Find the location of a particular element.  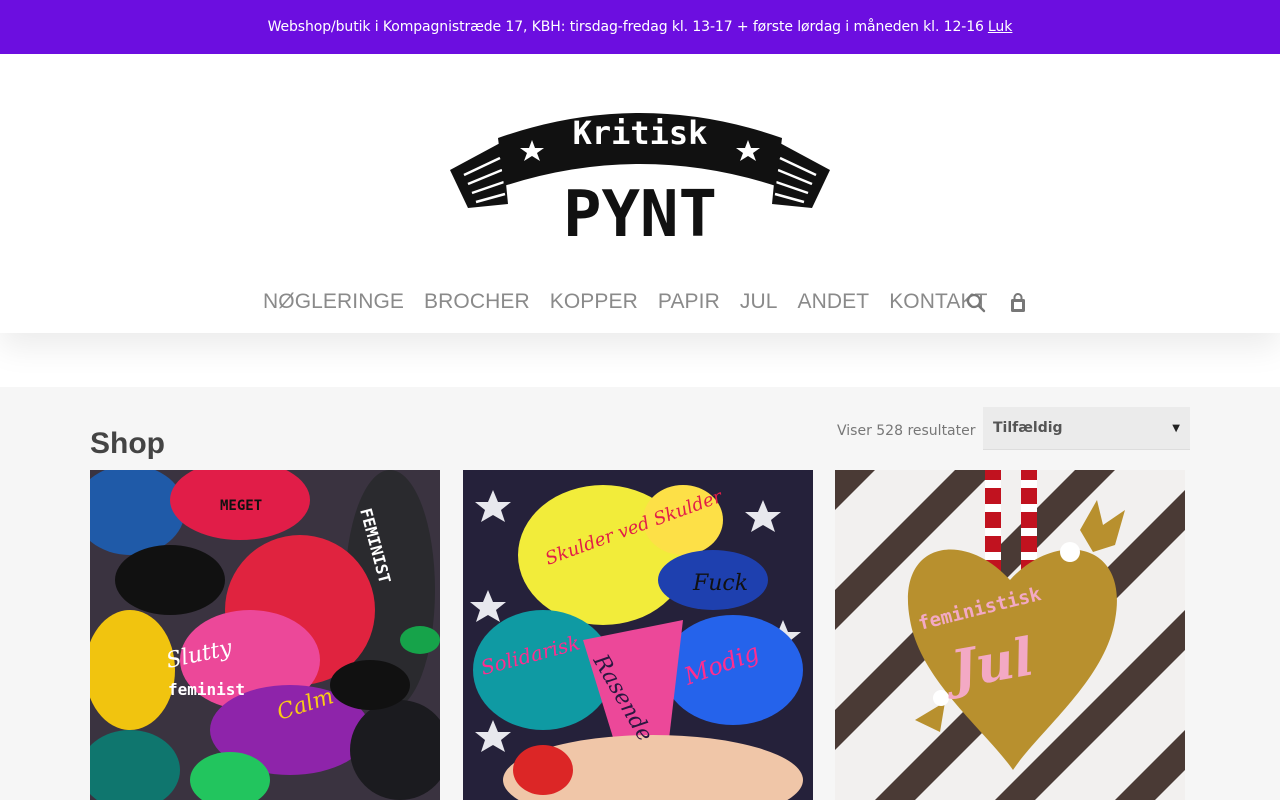

product-image: Slutty feminist Calm FEMINIST MEGET is located at coordinates (265, 635).